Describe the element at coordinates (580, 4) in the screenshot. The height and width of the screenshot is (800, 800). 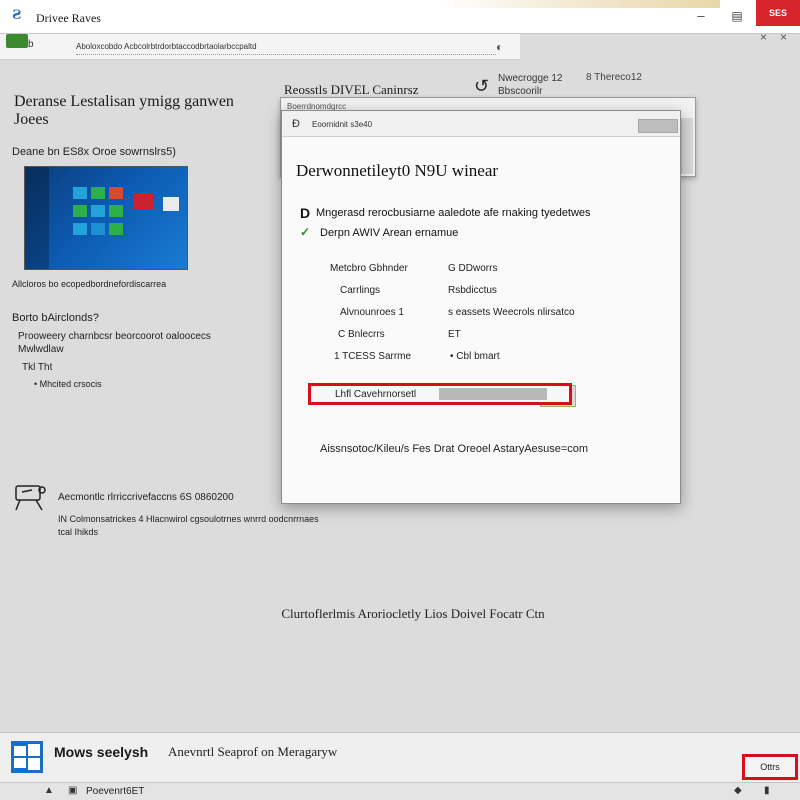
I see `title-accent` at that location.